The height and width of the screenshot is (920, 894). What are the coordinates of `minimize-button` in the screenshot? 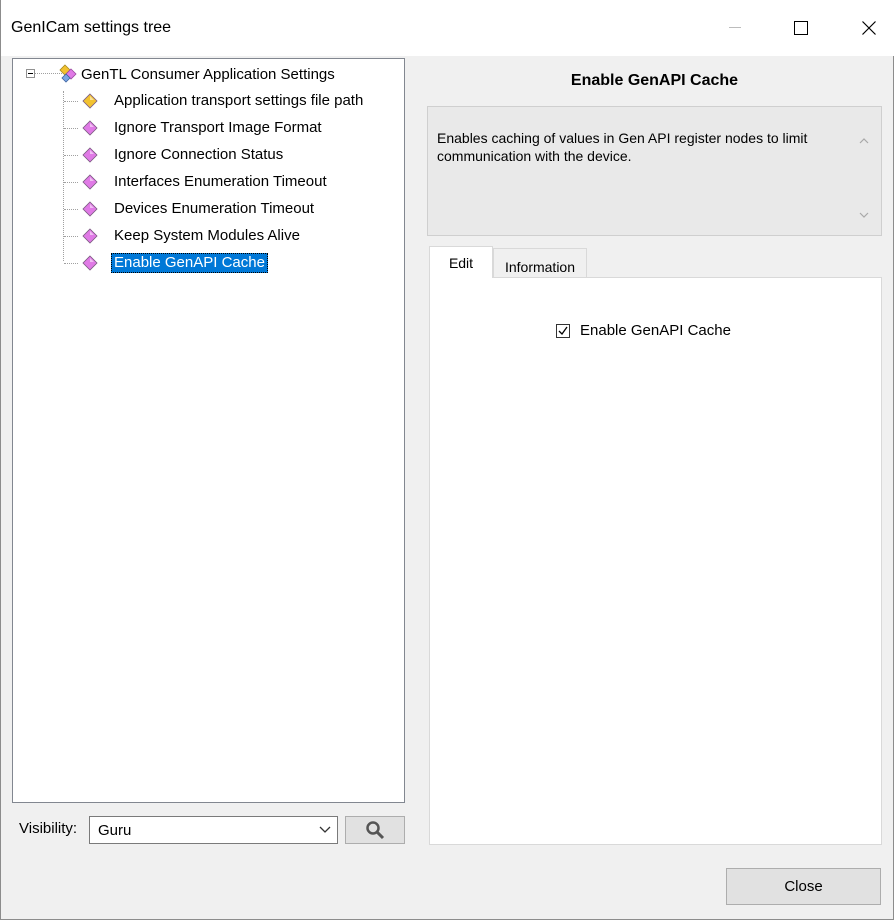 It's located at (735, 28).